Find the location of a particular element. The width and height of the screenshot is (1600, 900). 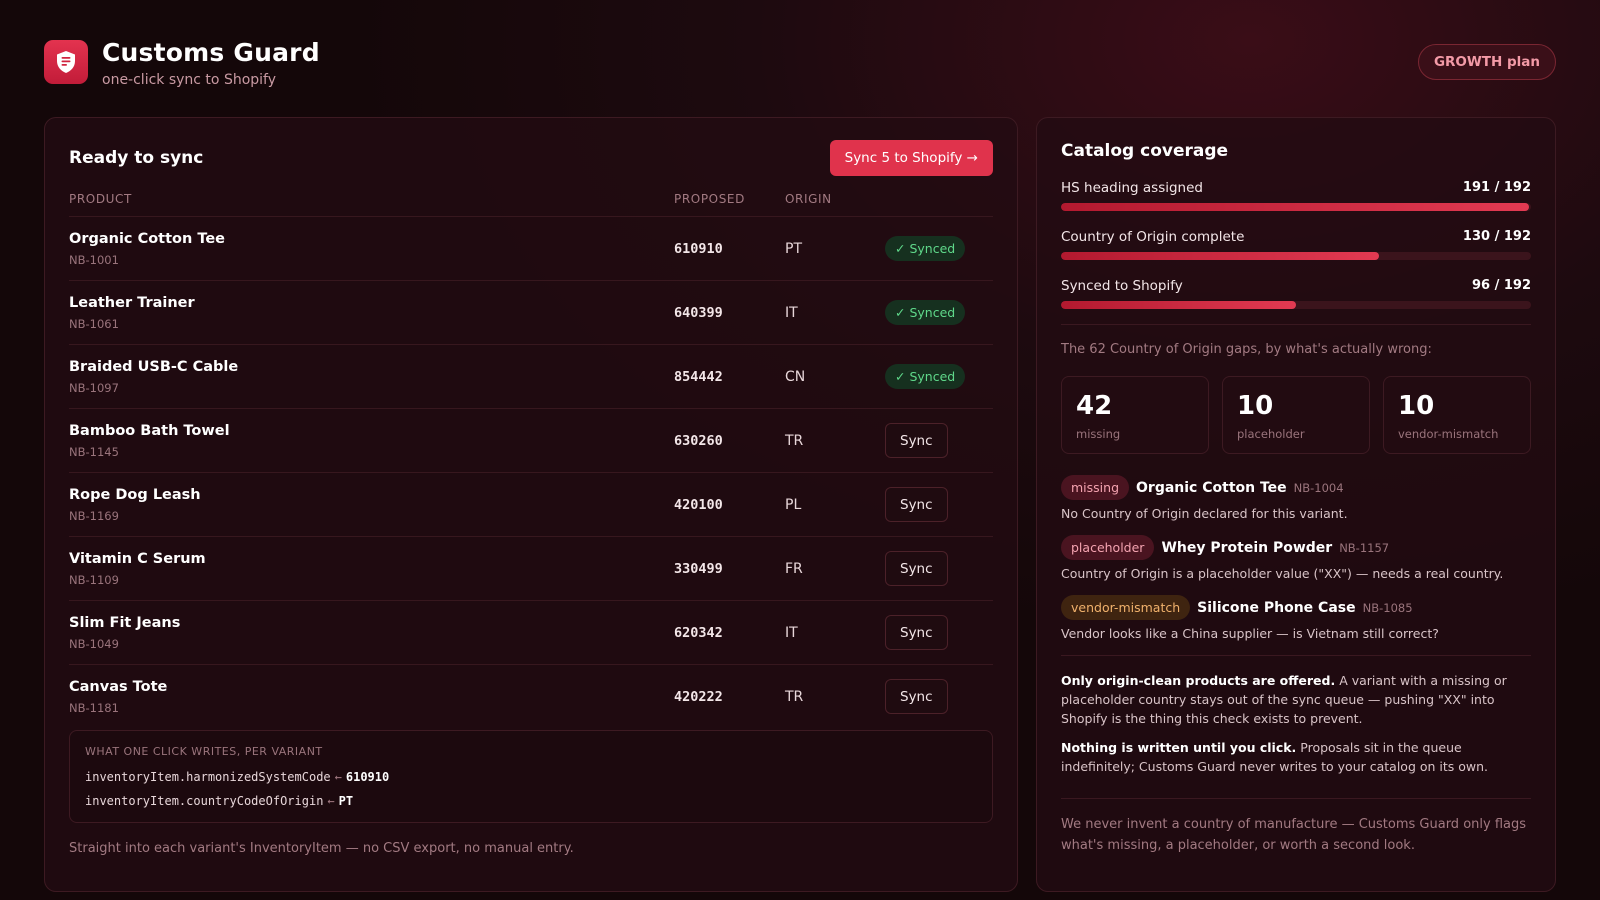

product-name: Organic Cotton Tee is located at coordinates (147, 239).